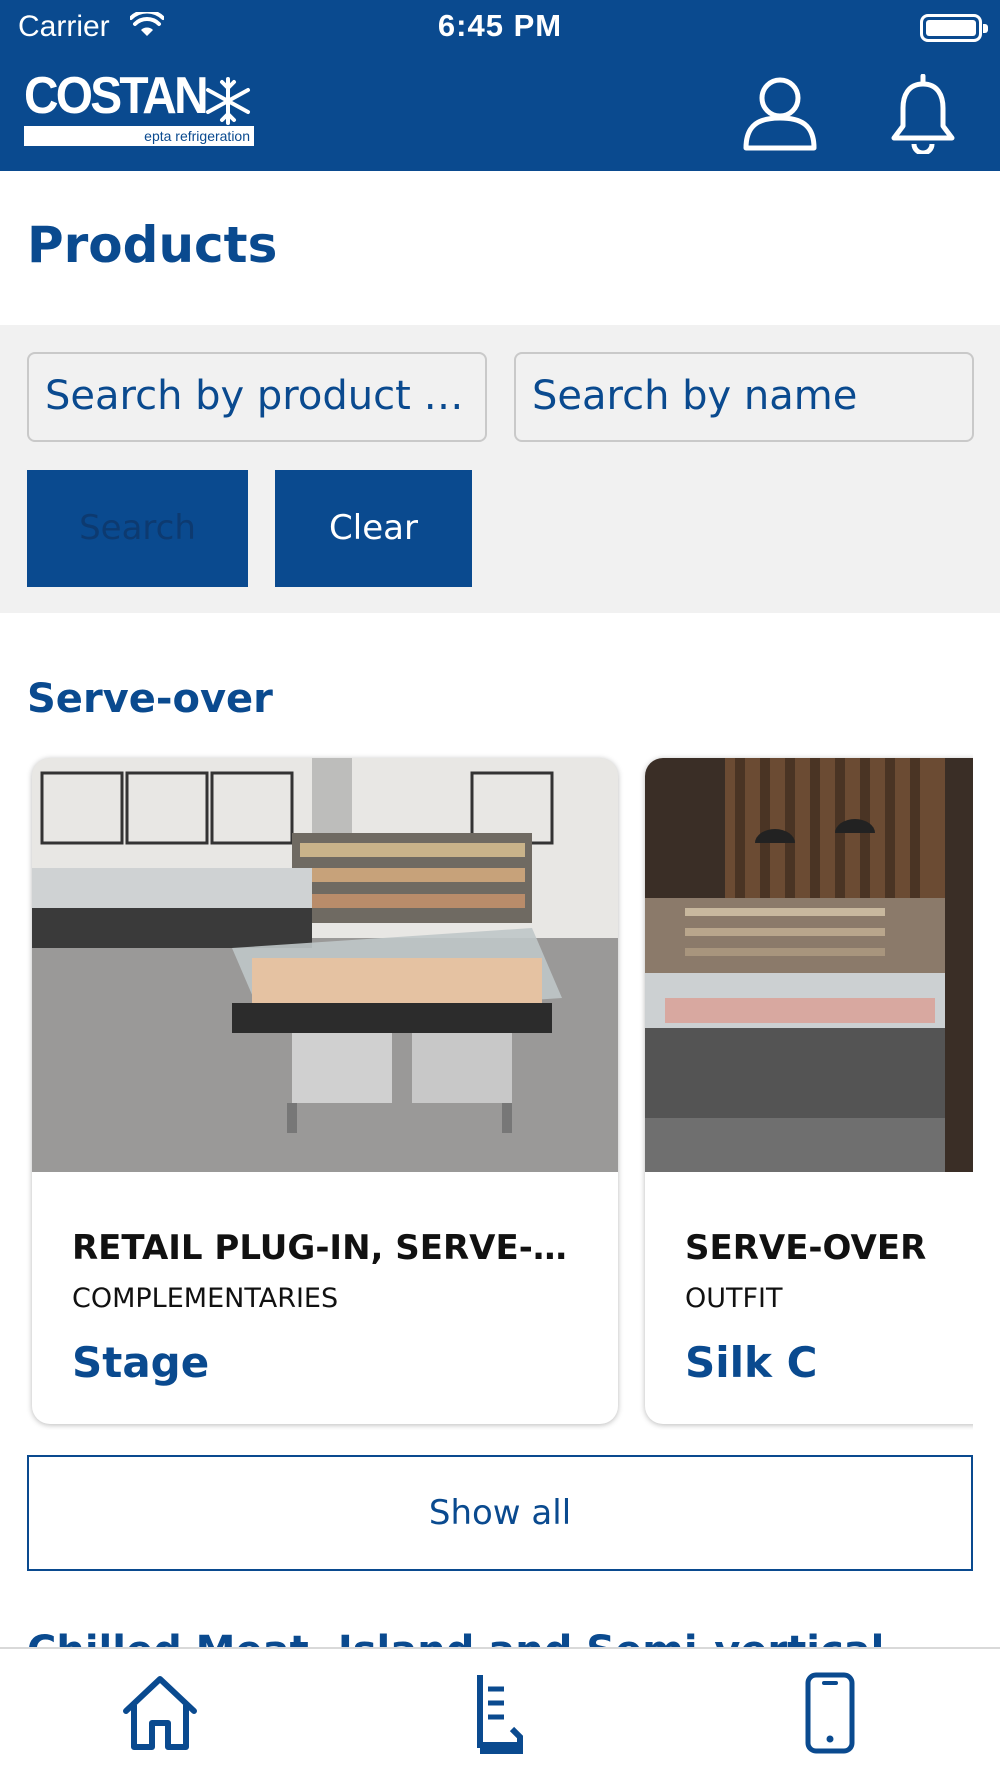 The image size is (1000, 1778). I want to click on product-card: SERVE-OVER OUTFIT Silk C, so click(809, 1091).